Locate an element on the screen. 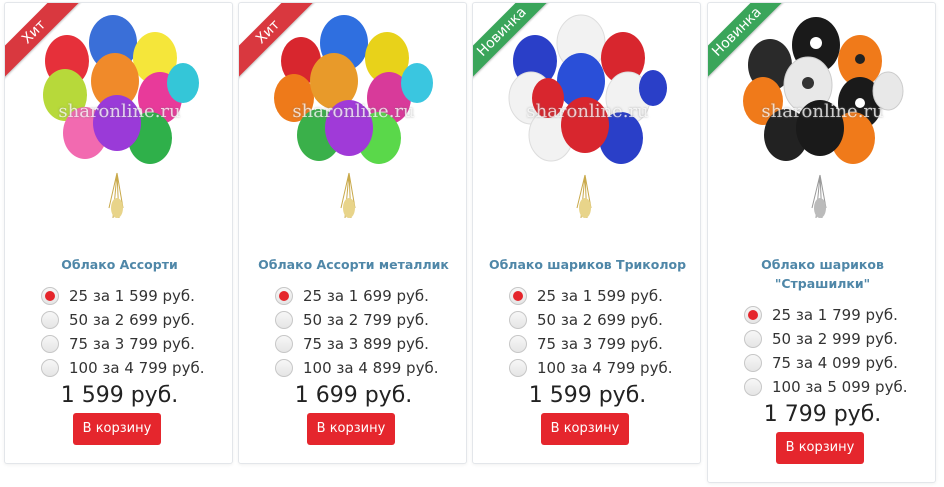  product-price: 1 699 руб. is located at coordinates (353, 395).